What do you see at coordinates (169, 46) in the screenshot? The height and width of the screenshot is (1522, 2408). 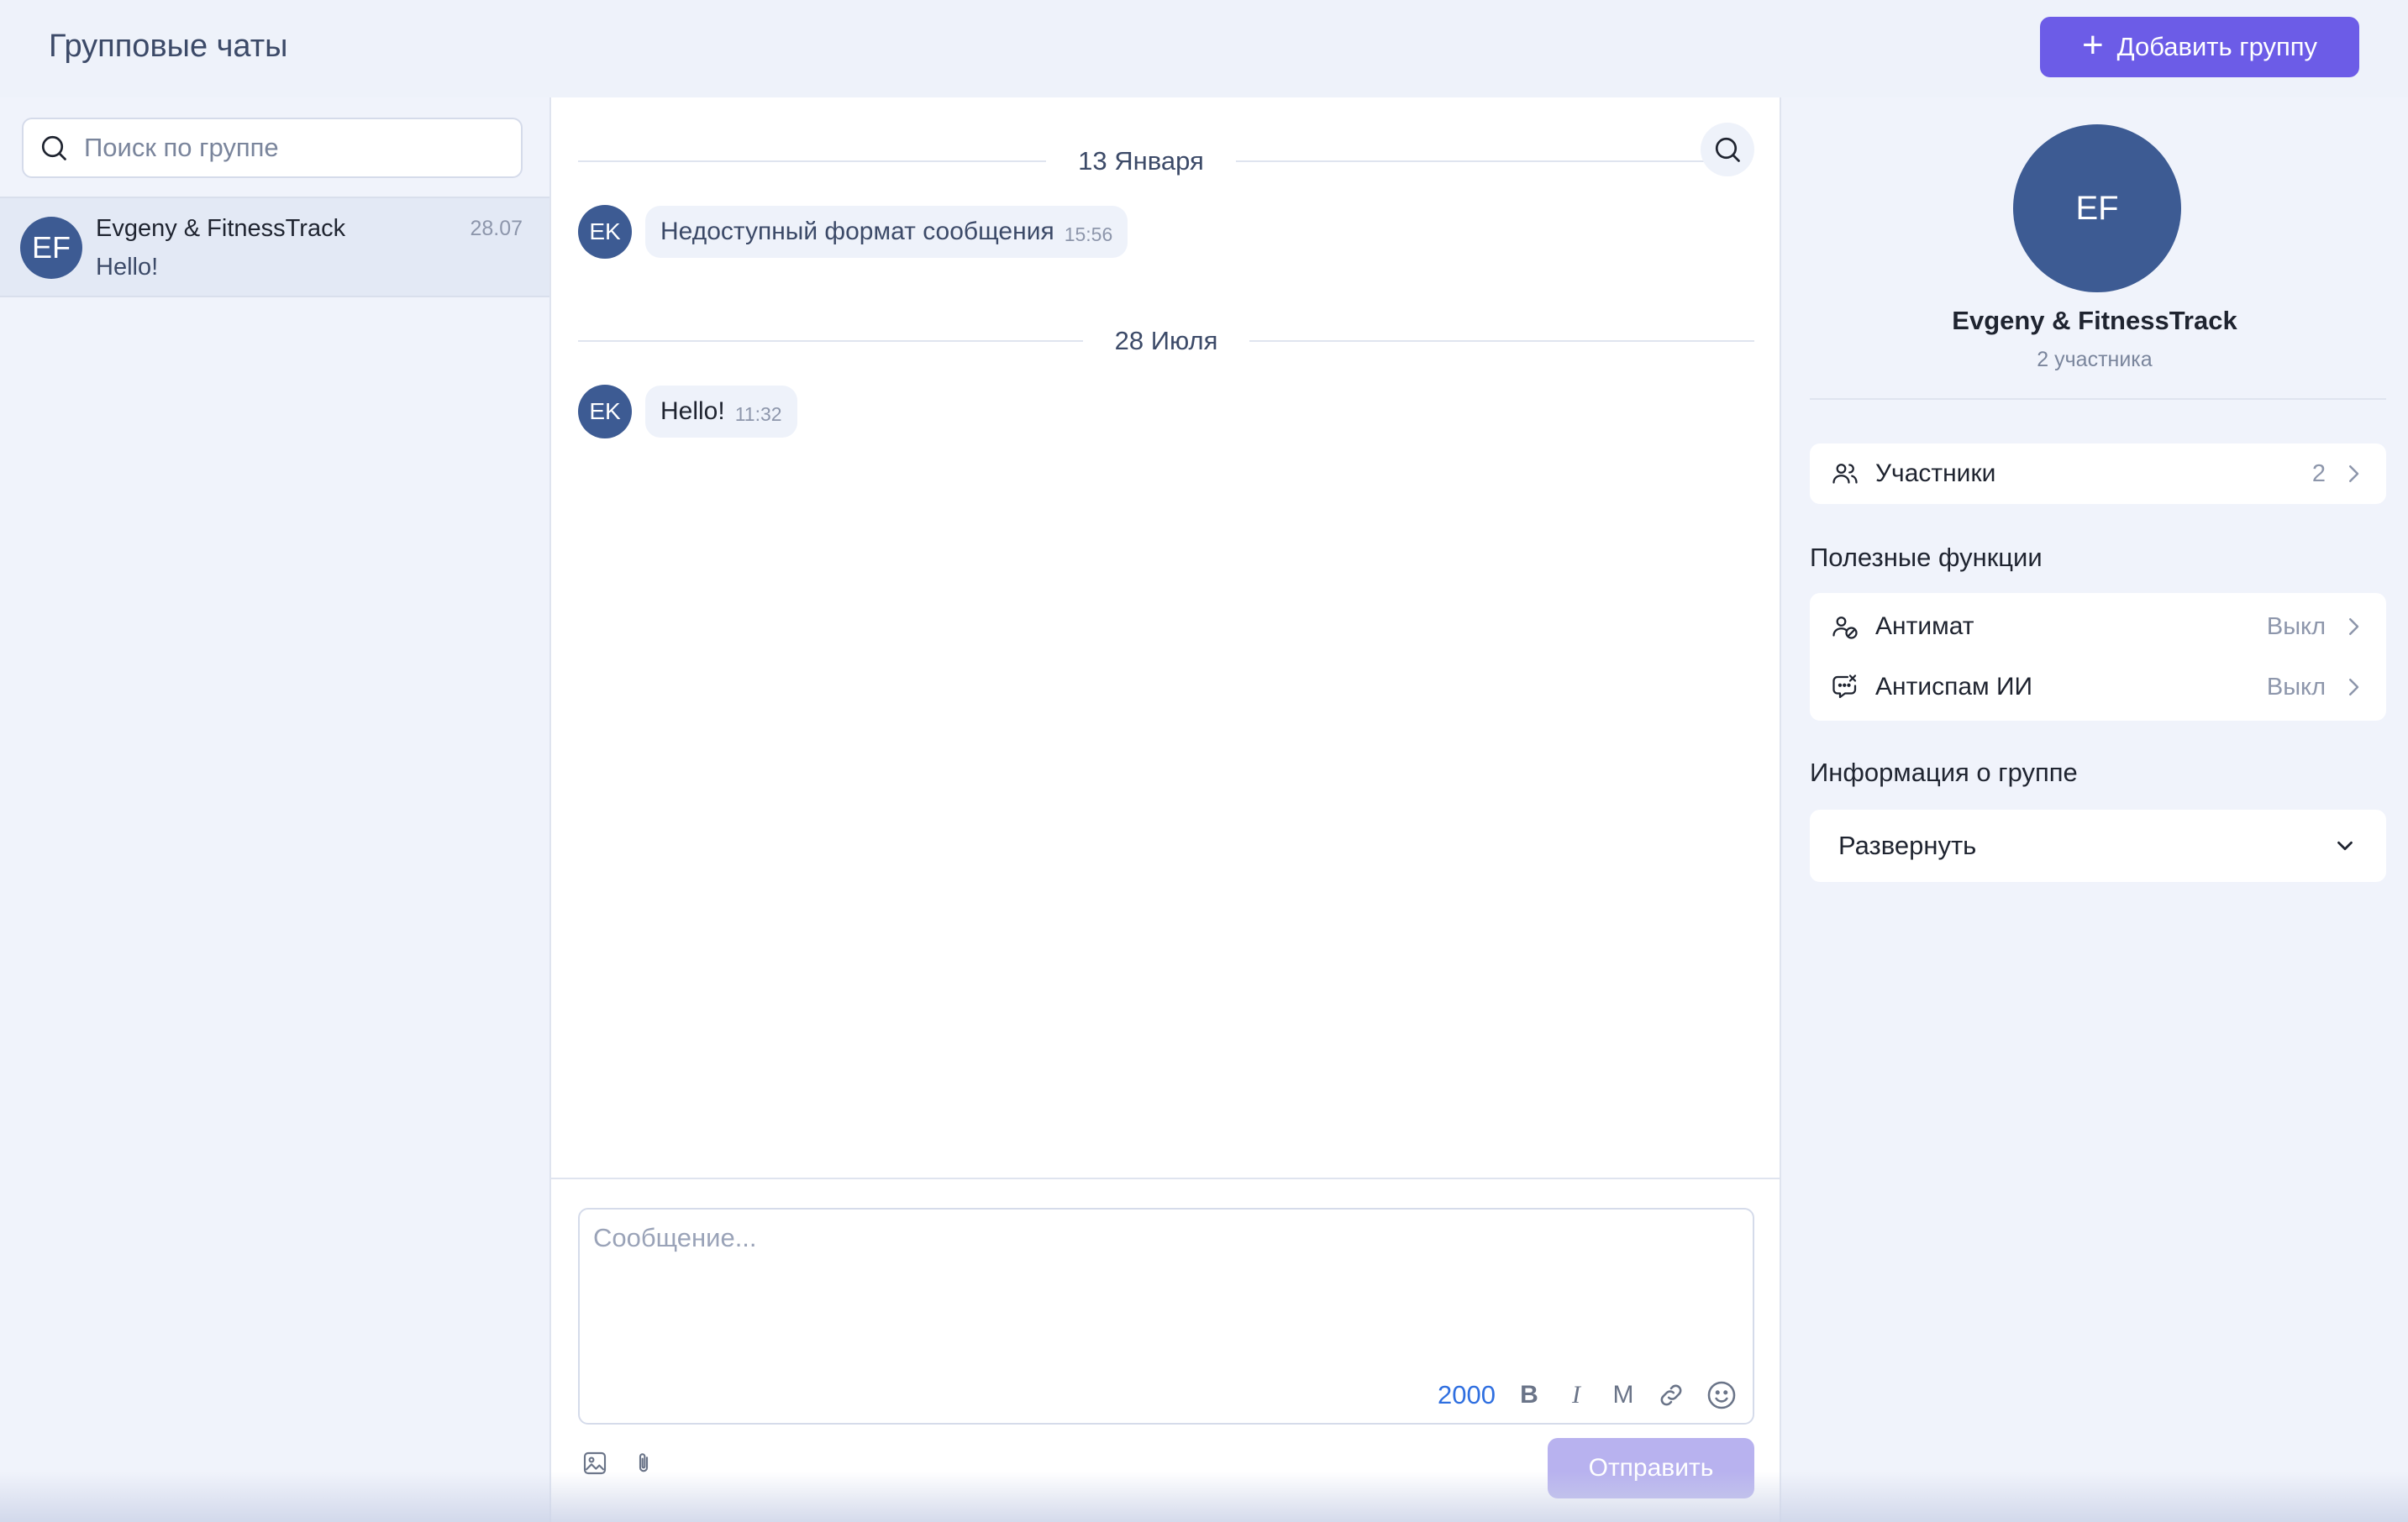 I see `page-title: Групповые чаты` at bounding box center [169, 46].